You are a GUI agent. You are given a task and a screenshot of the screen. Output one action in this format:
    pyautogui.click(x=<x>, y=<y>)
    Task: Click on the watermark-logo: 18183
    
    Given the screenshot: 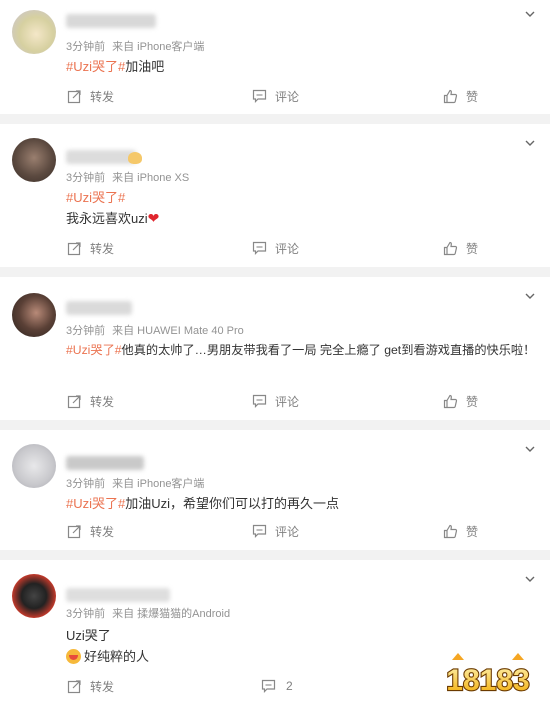 What is the action you would take?
    pyautogui.click(x=488, y=675)
    